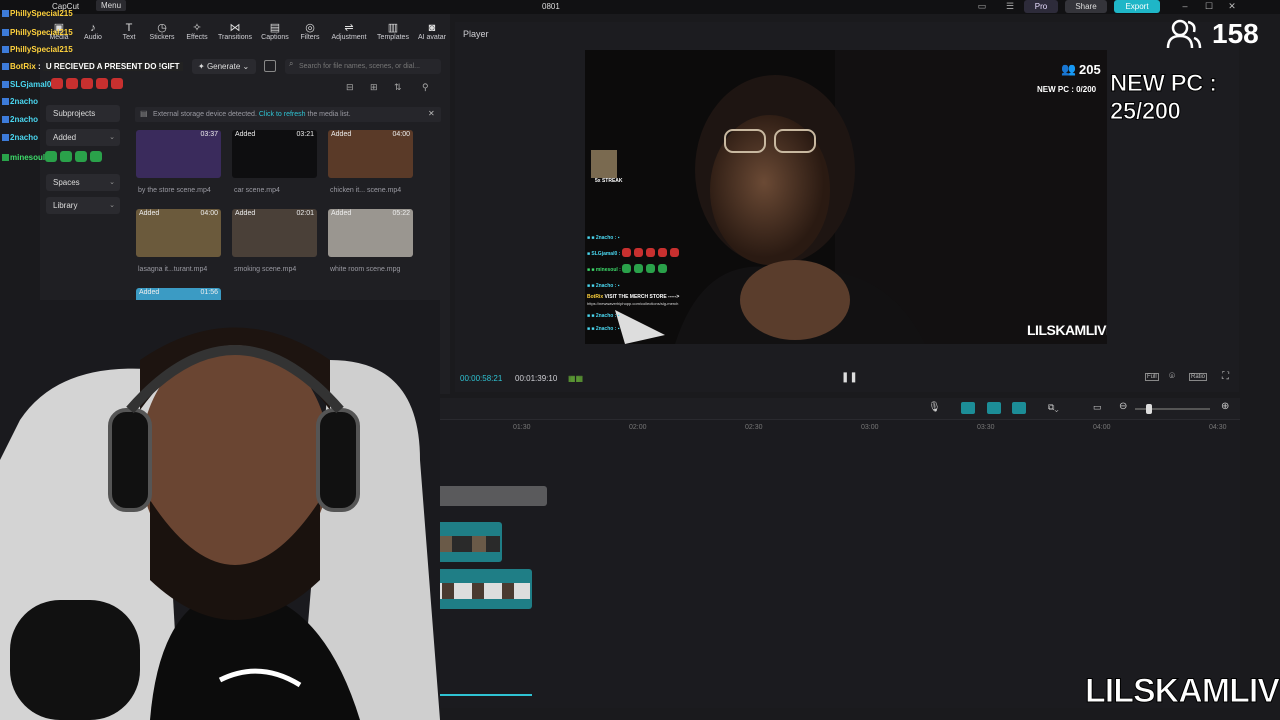 The width and height of the screenshot is (1280, 720). Describe the element at coordinates (349, 28) in the screenshot. I see `adjustment-icon: ⇌` at that location.